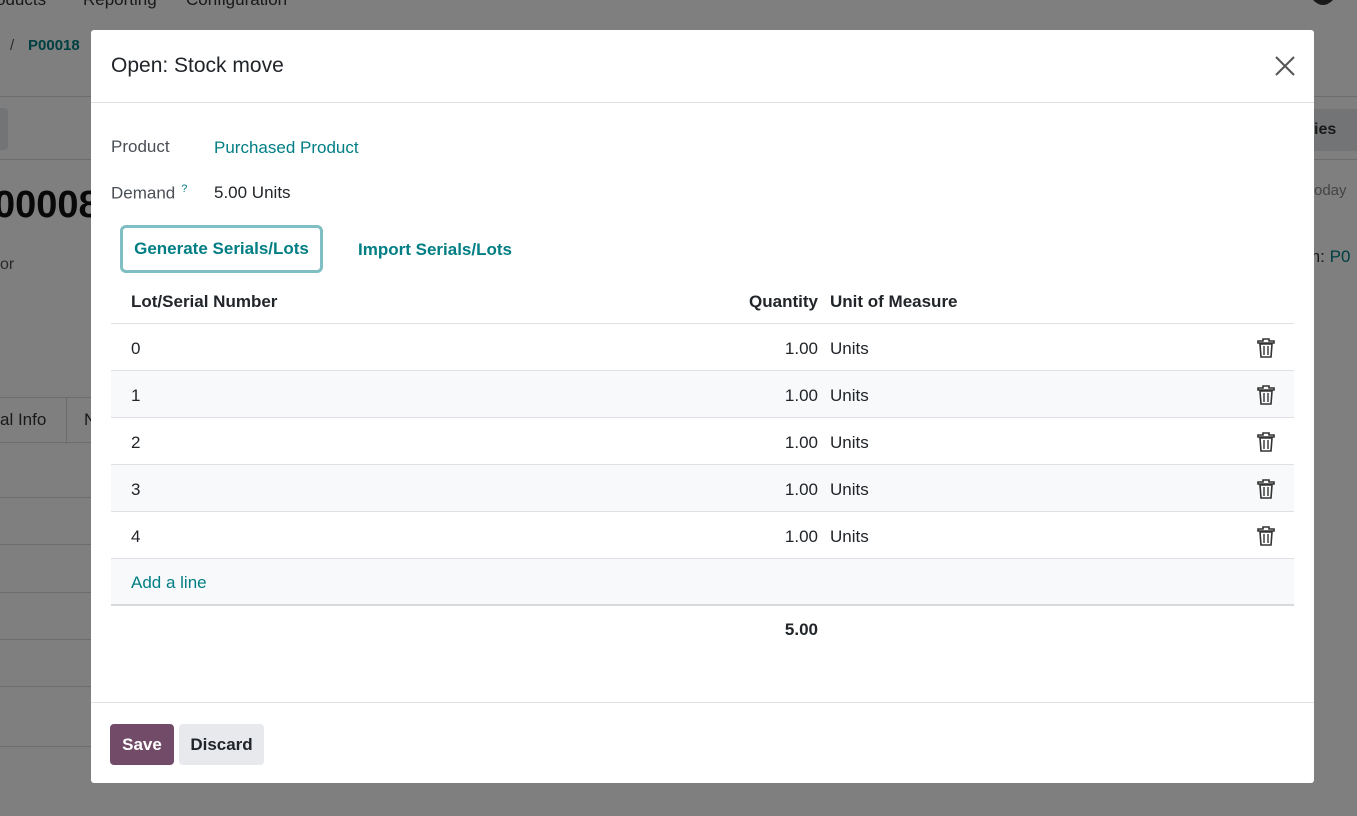 This screenshot has height=816, width=1357. I want to click on lot-cell: 4, so click(135, 537).